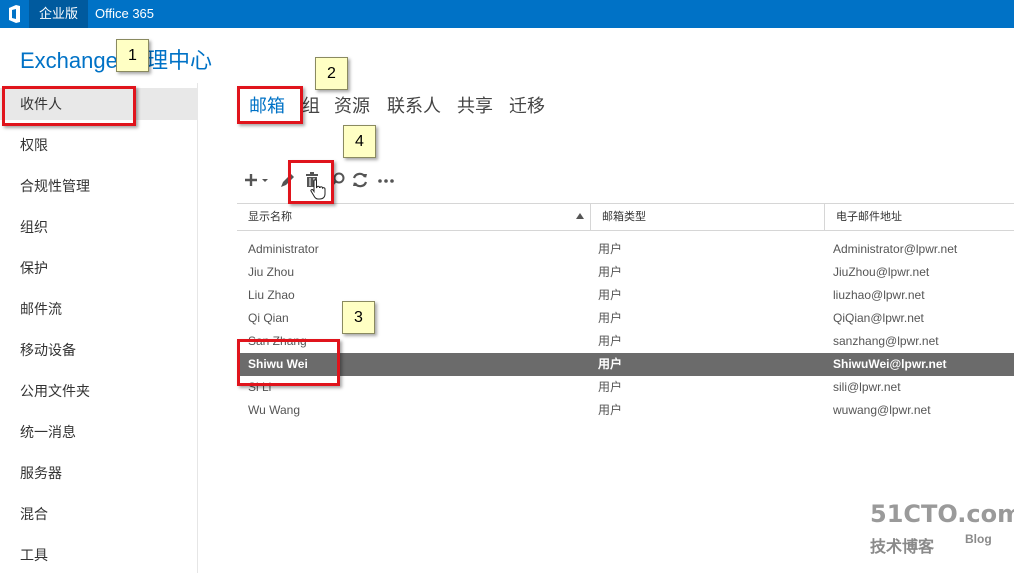  Describe the element at coordinates (507, 14) in the screenshot. I see `top-bar: 企业版 Office 365` at that location.